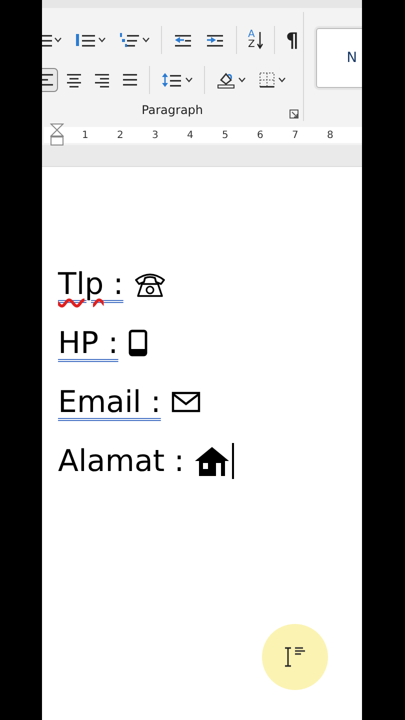 The image size is (405, 720). I want to click on increase-indent-icon, so click(215, 40).